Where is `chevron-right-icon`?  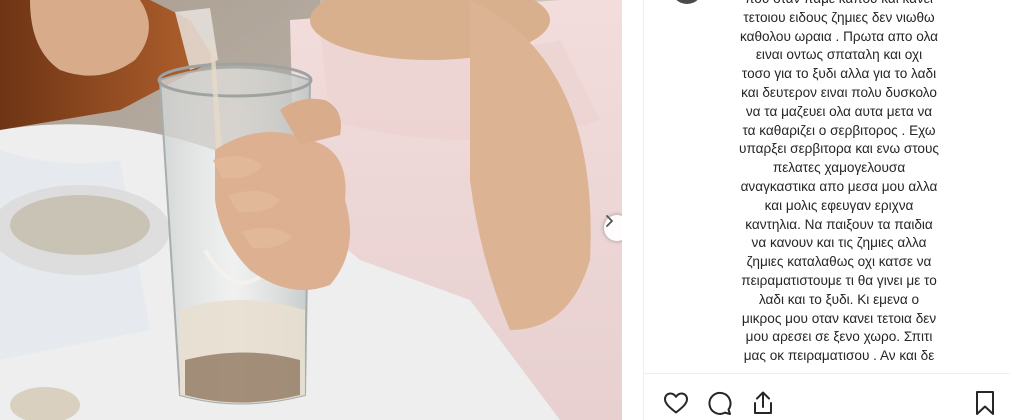
chevron-right-icon is located at coordinates (609, 221).